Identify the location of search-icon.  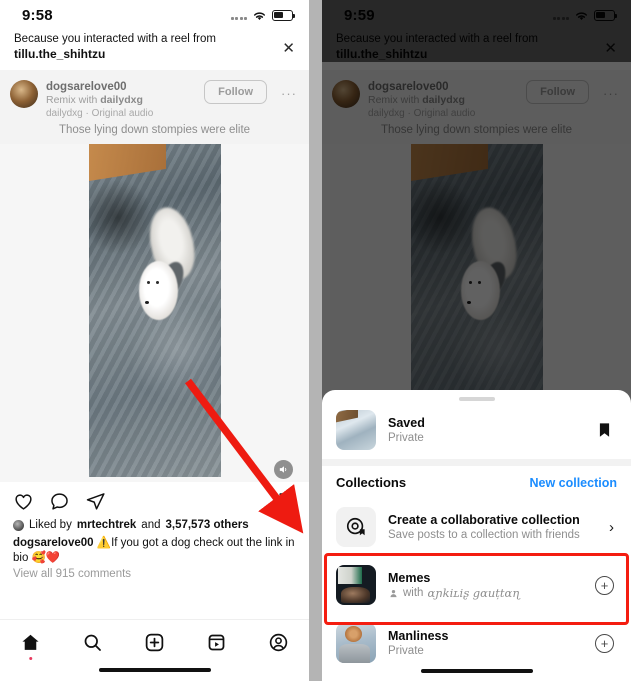
(93, 642).